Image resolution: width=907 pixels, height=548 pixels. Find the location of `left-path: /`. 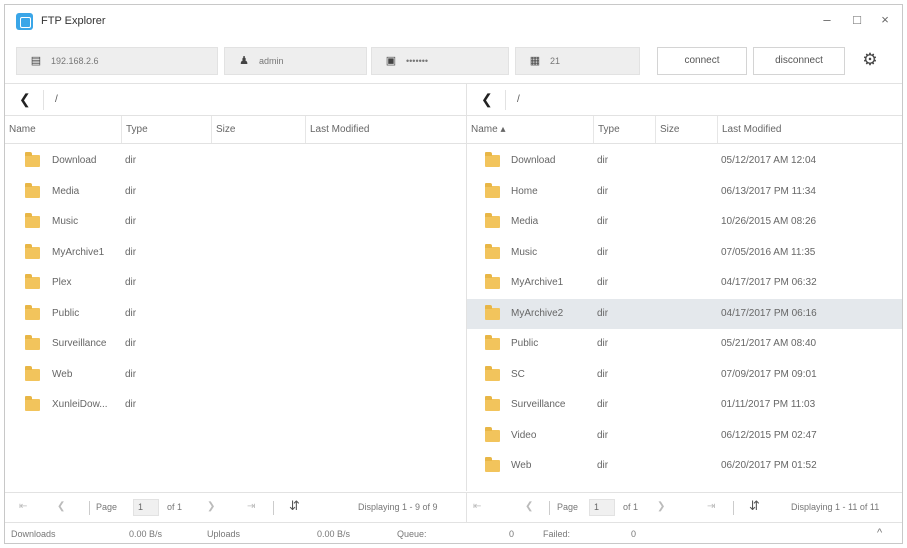

left-path: / is located at coordinates (56, 99).